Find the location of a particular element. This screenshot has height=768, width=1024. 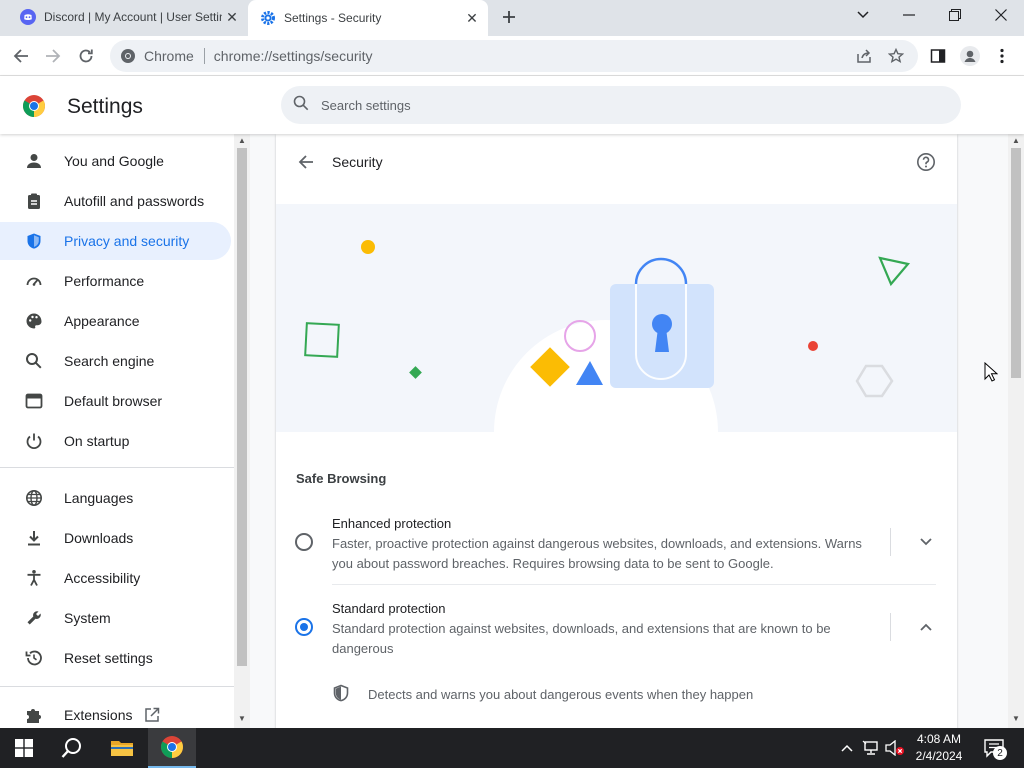

volume-muted-icon is located at coordinates (895, 748).